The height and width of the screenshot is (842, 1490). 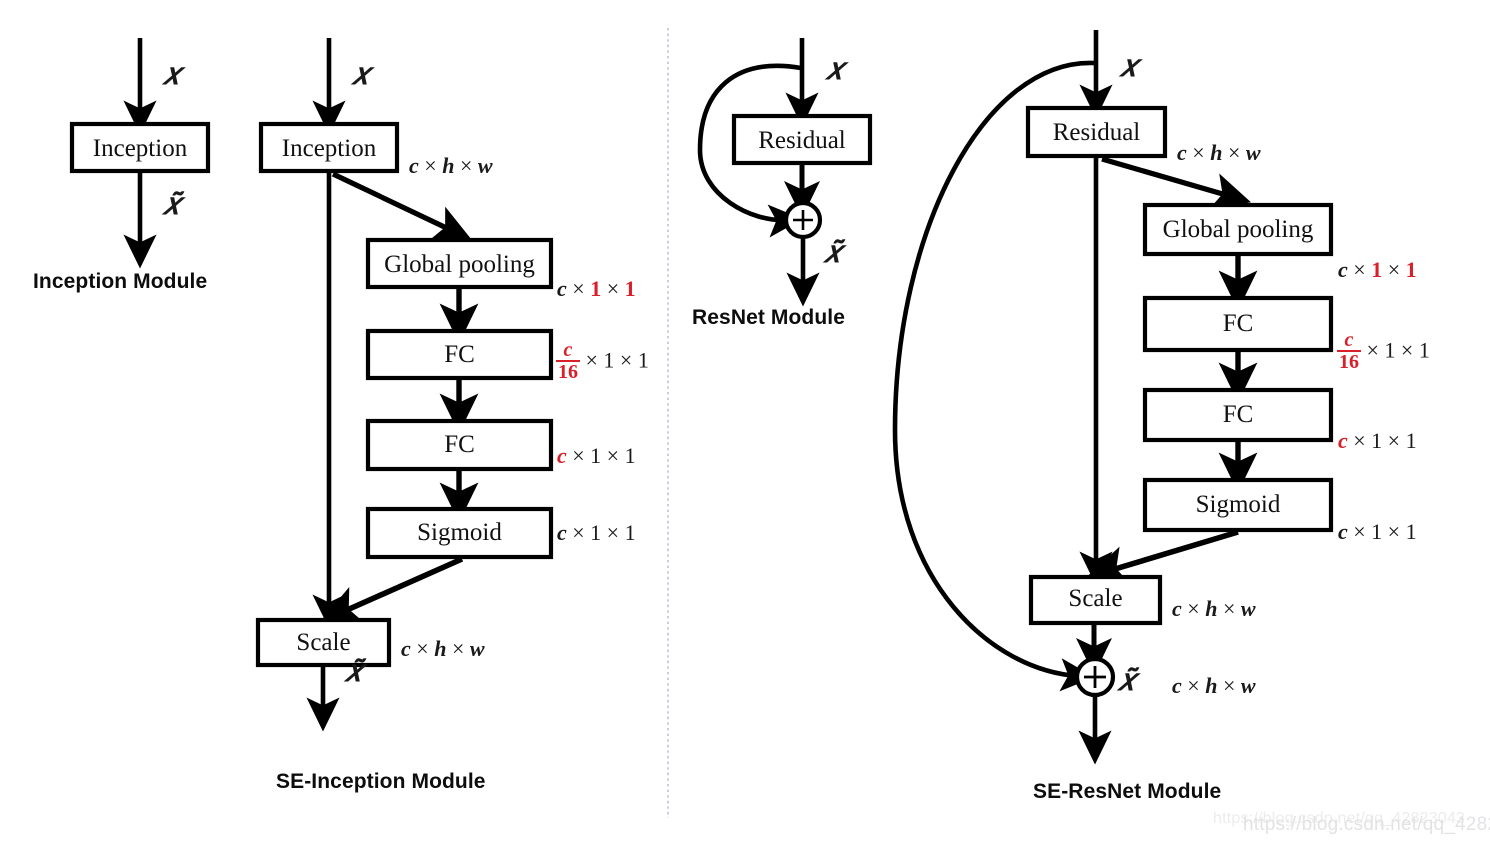 What do you see at coordinates (596, 455) in the screenshot?
I see `se-inception-dim-c11-fc2: c × 1 × 1` at bounding box center [596, 455].